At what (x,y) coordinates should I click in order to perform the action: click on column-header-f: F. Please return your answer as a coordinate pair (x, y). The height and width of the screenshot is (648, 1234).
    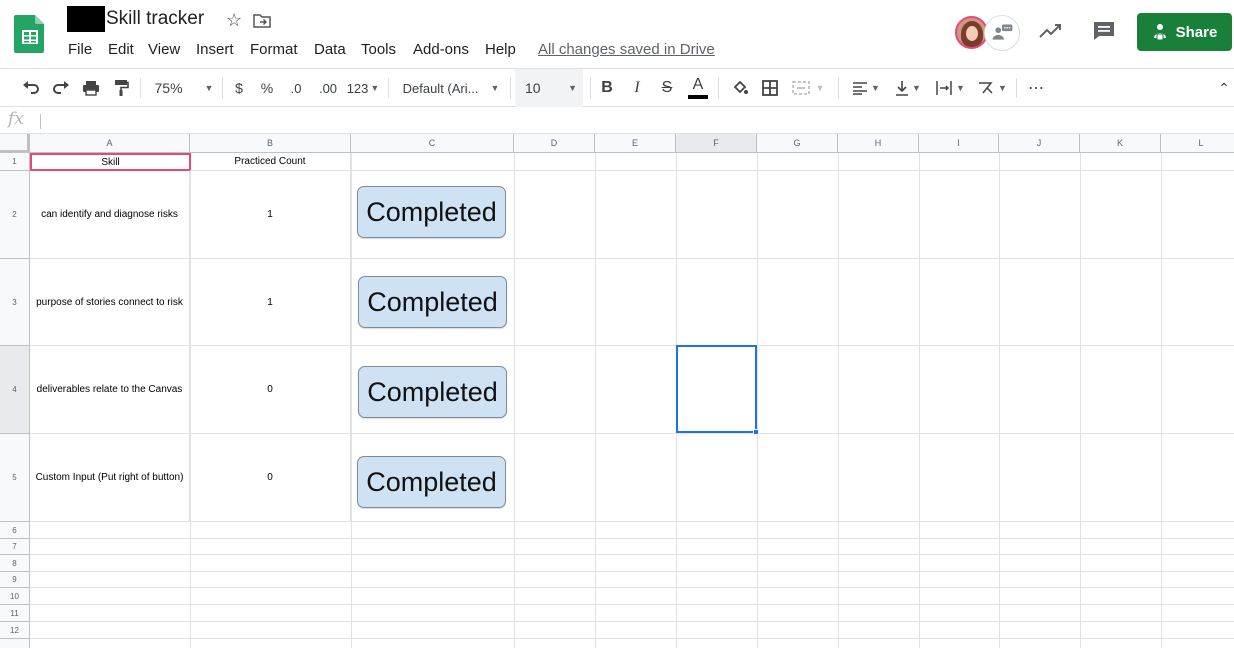
    Looking at the image, I should click on (716, 143).